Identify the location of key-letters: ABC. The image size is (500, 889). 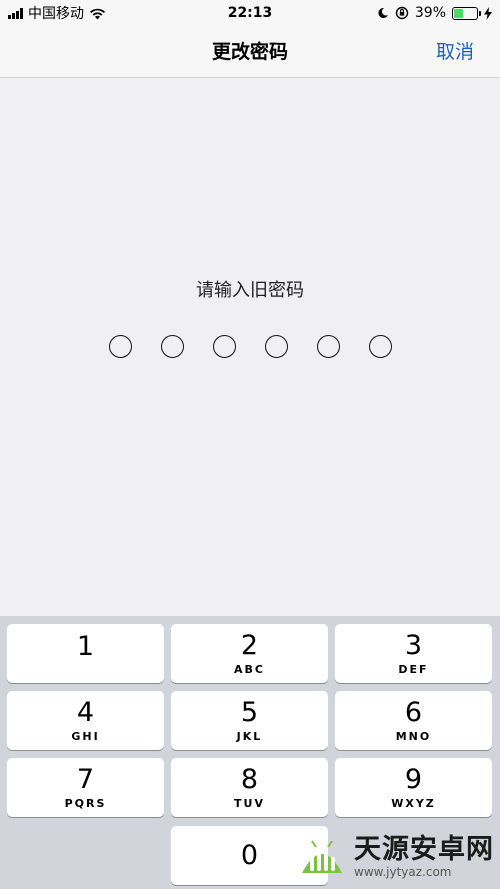
(249, 669).